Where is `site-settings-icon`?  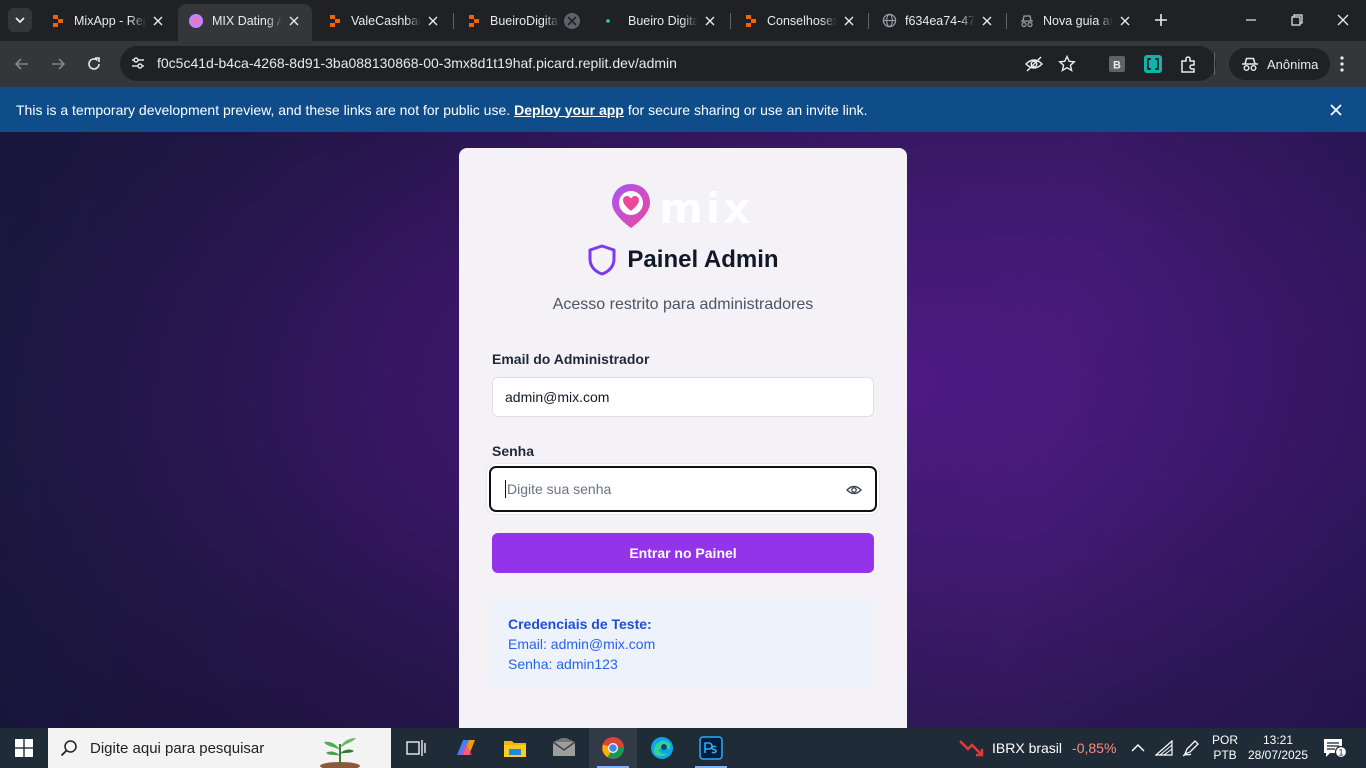 site-settings-icon is located at coordinates (138, 63).